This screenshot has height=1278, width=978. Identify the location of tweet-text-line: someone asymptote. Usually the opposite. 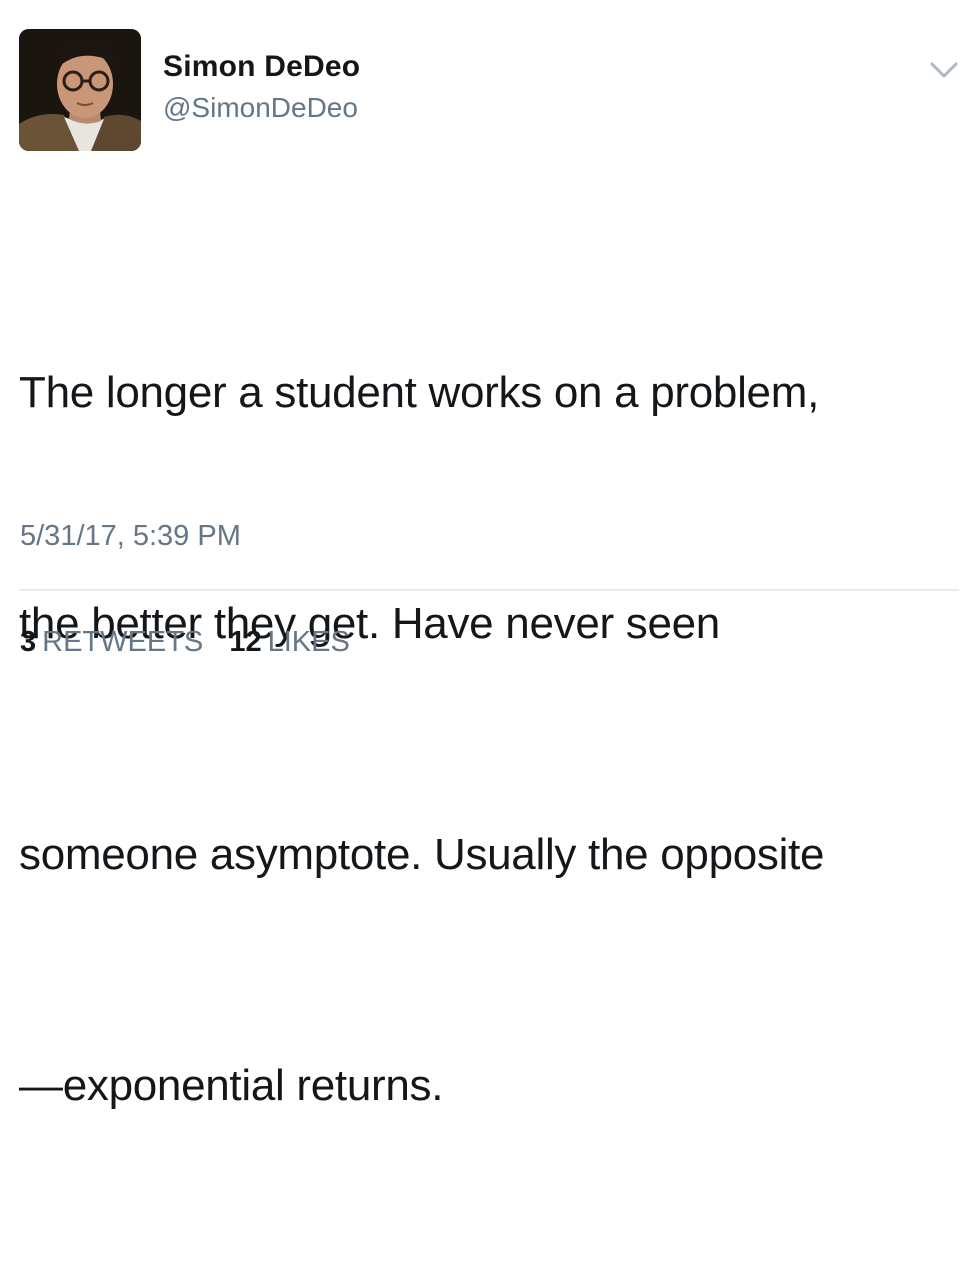
(422, 854).